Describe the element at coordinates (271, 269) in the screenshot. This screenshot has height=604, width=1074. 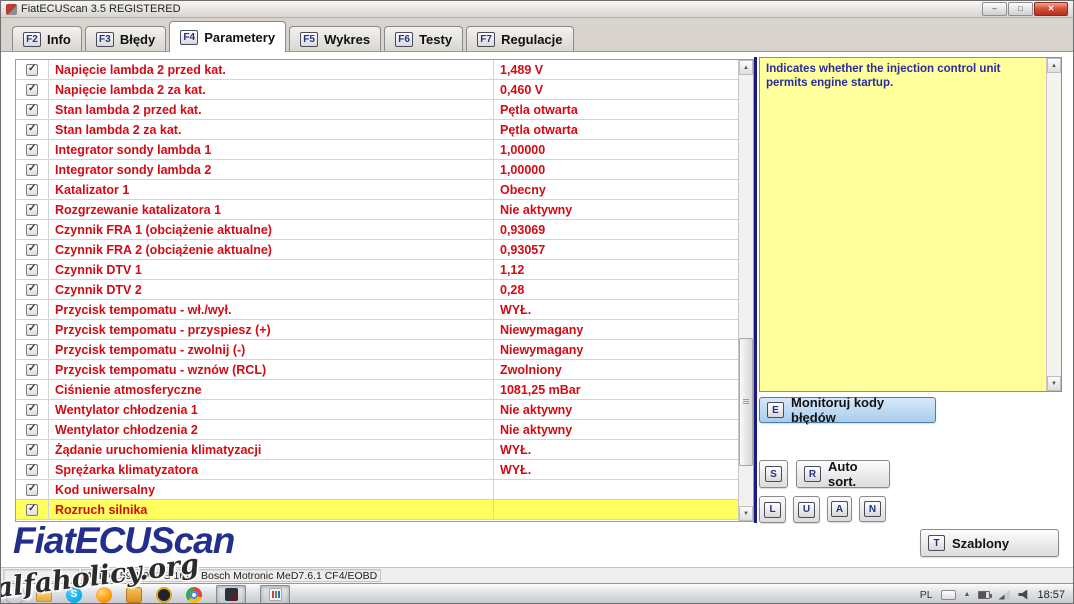
I see `param-name: Czynnik DTV 1` at that location.